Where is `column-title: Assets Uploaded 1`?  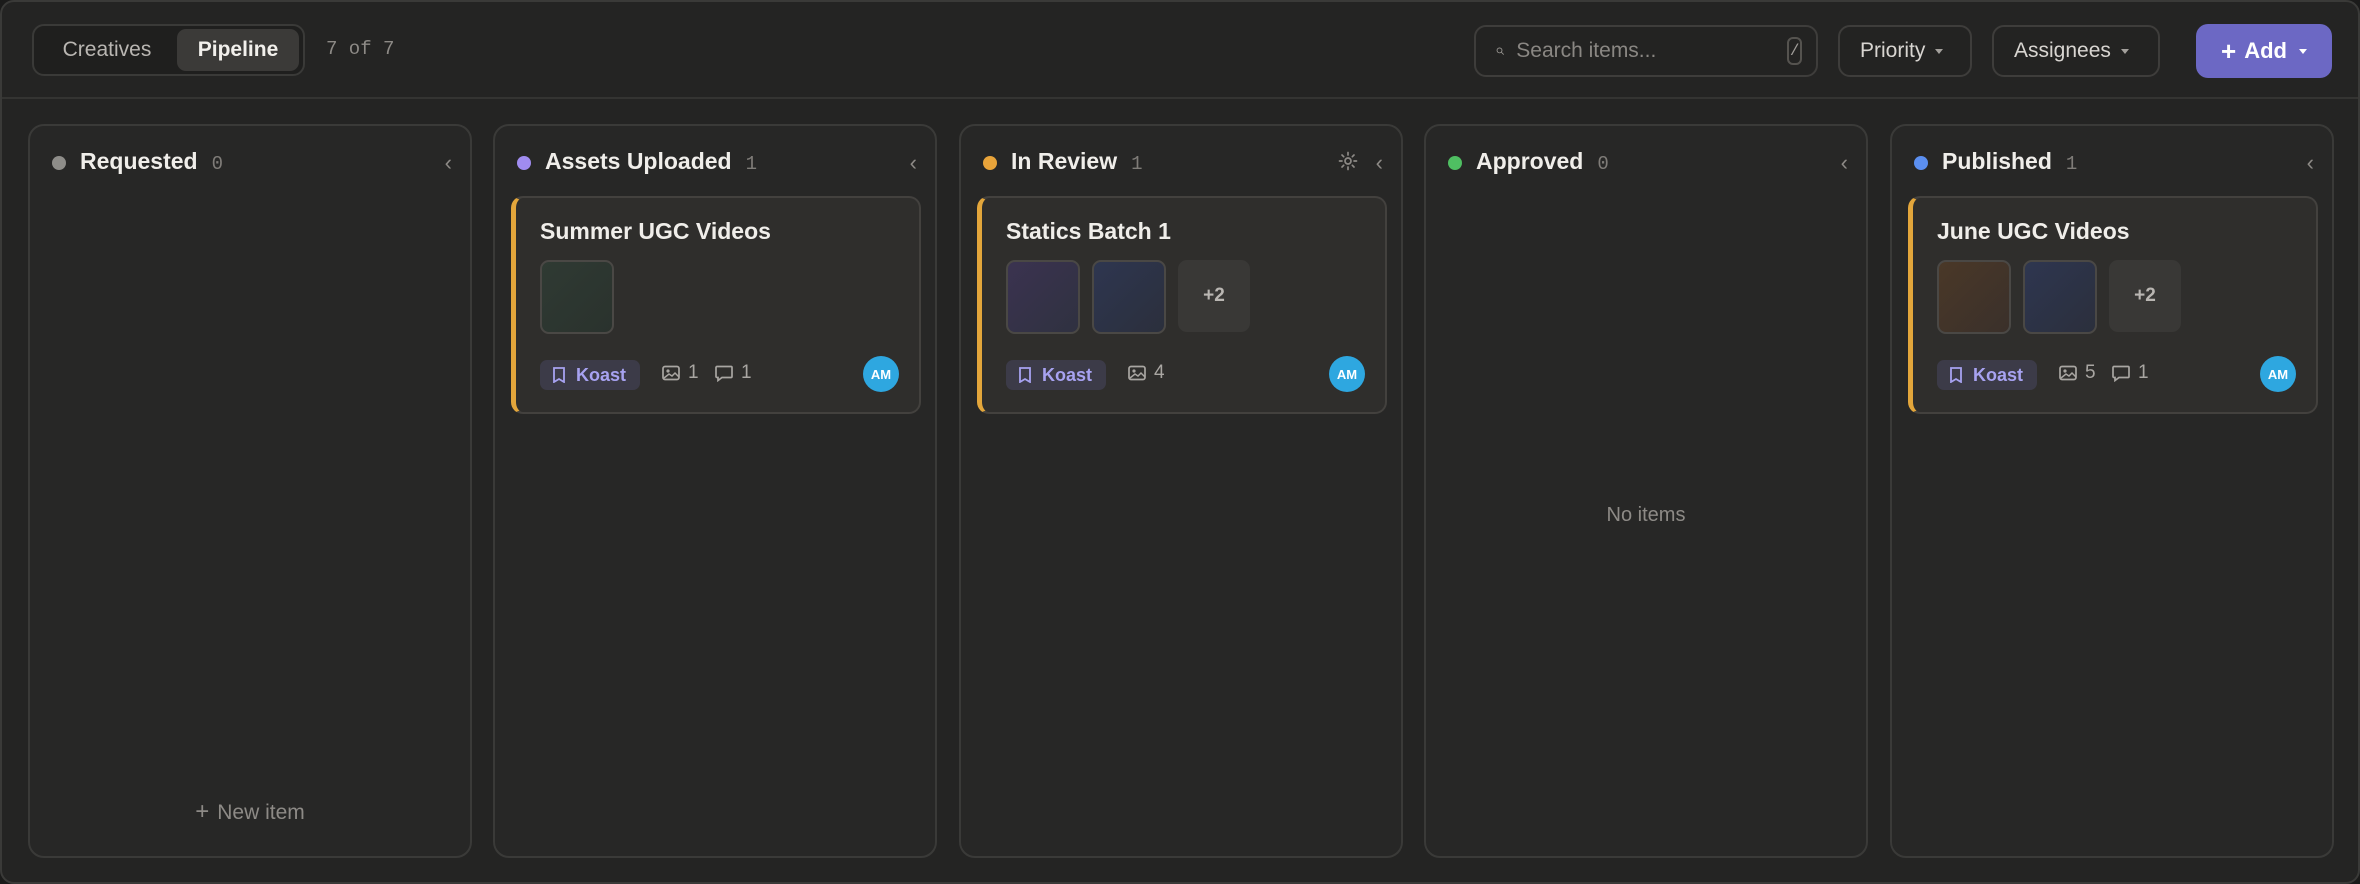 column-title: Assets Uploaded 1 is located at coordinates (651, 161).